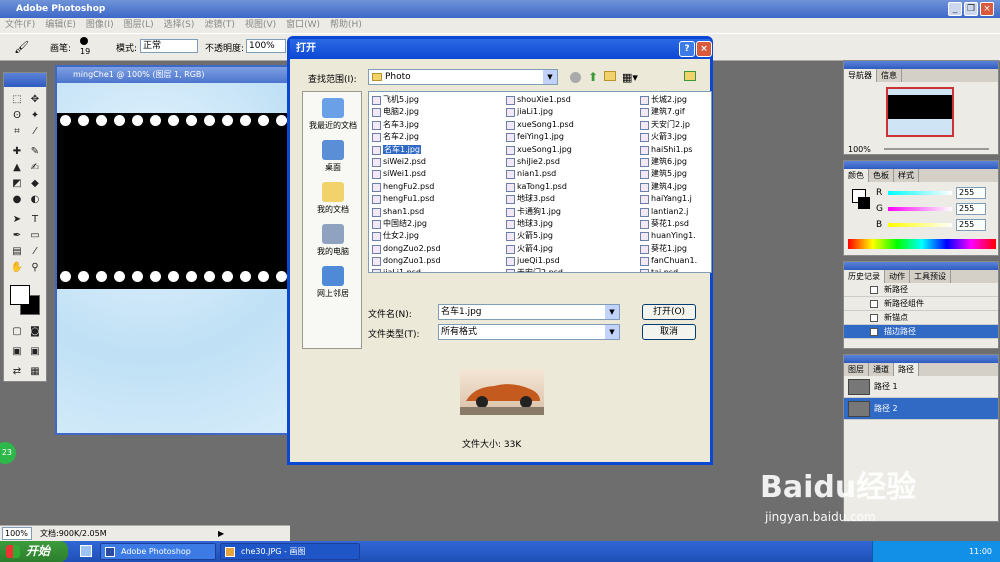 This screenshot has height=562, width=1000. I want to click on type-tool-icon: T, so click(35, 220).